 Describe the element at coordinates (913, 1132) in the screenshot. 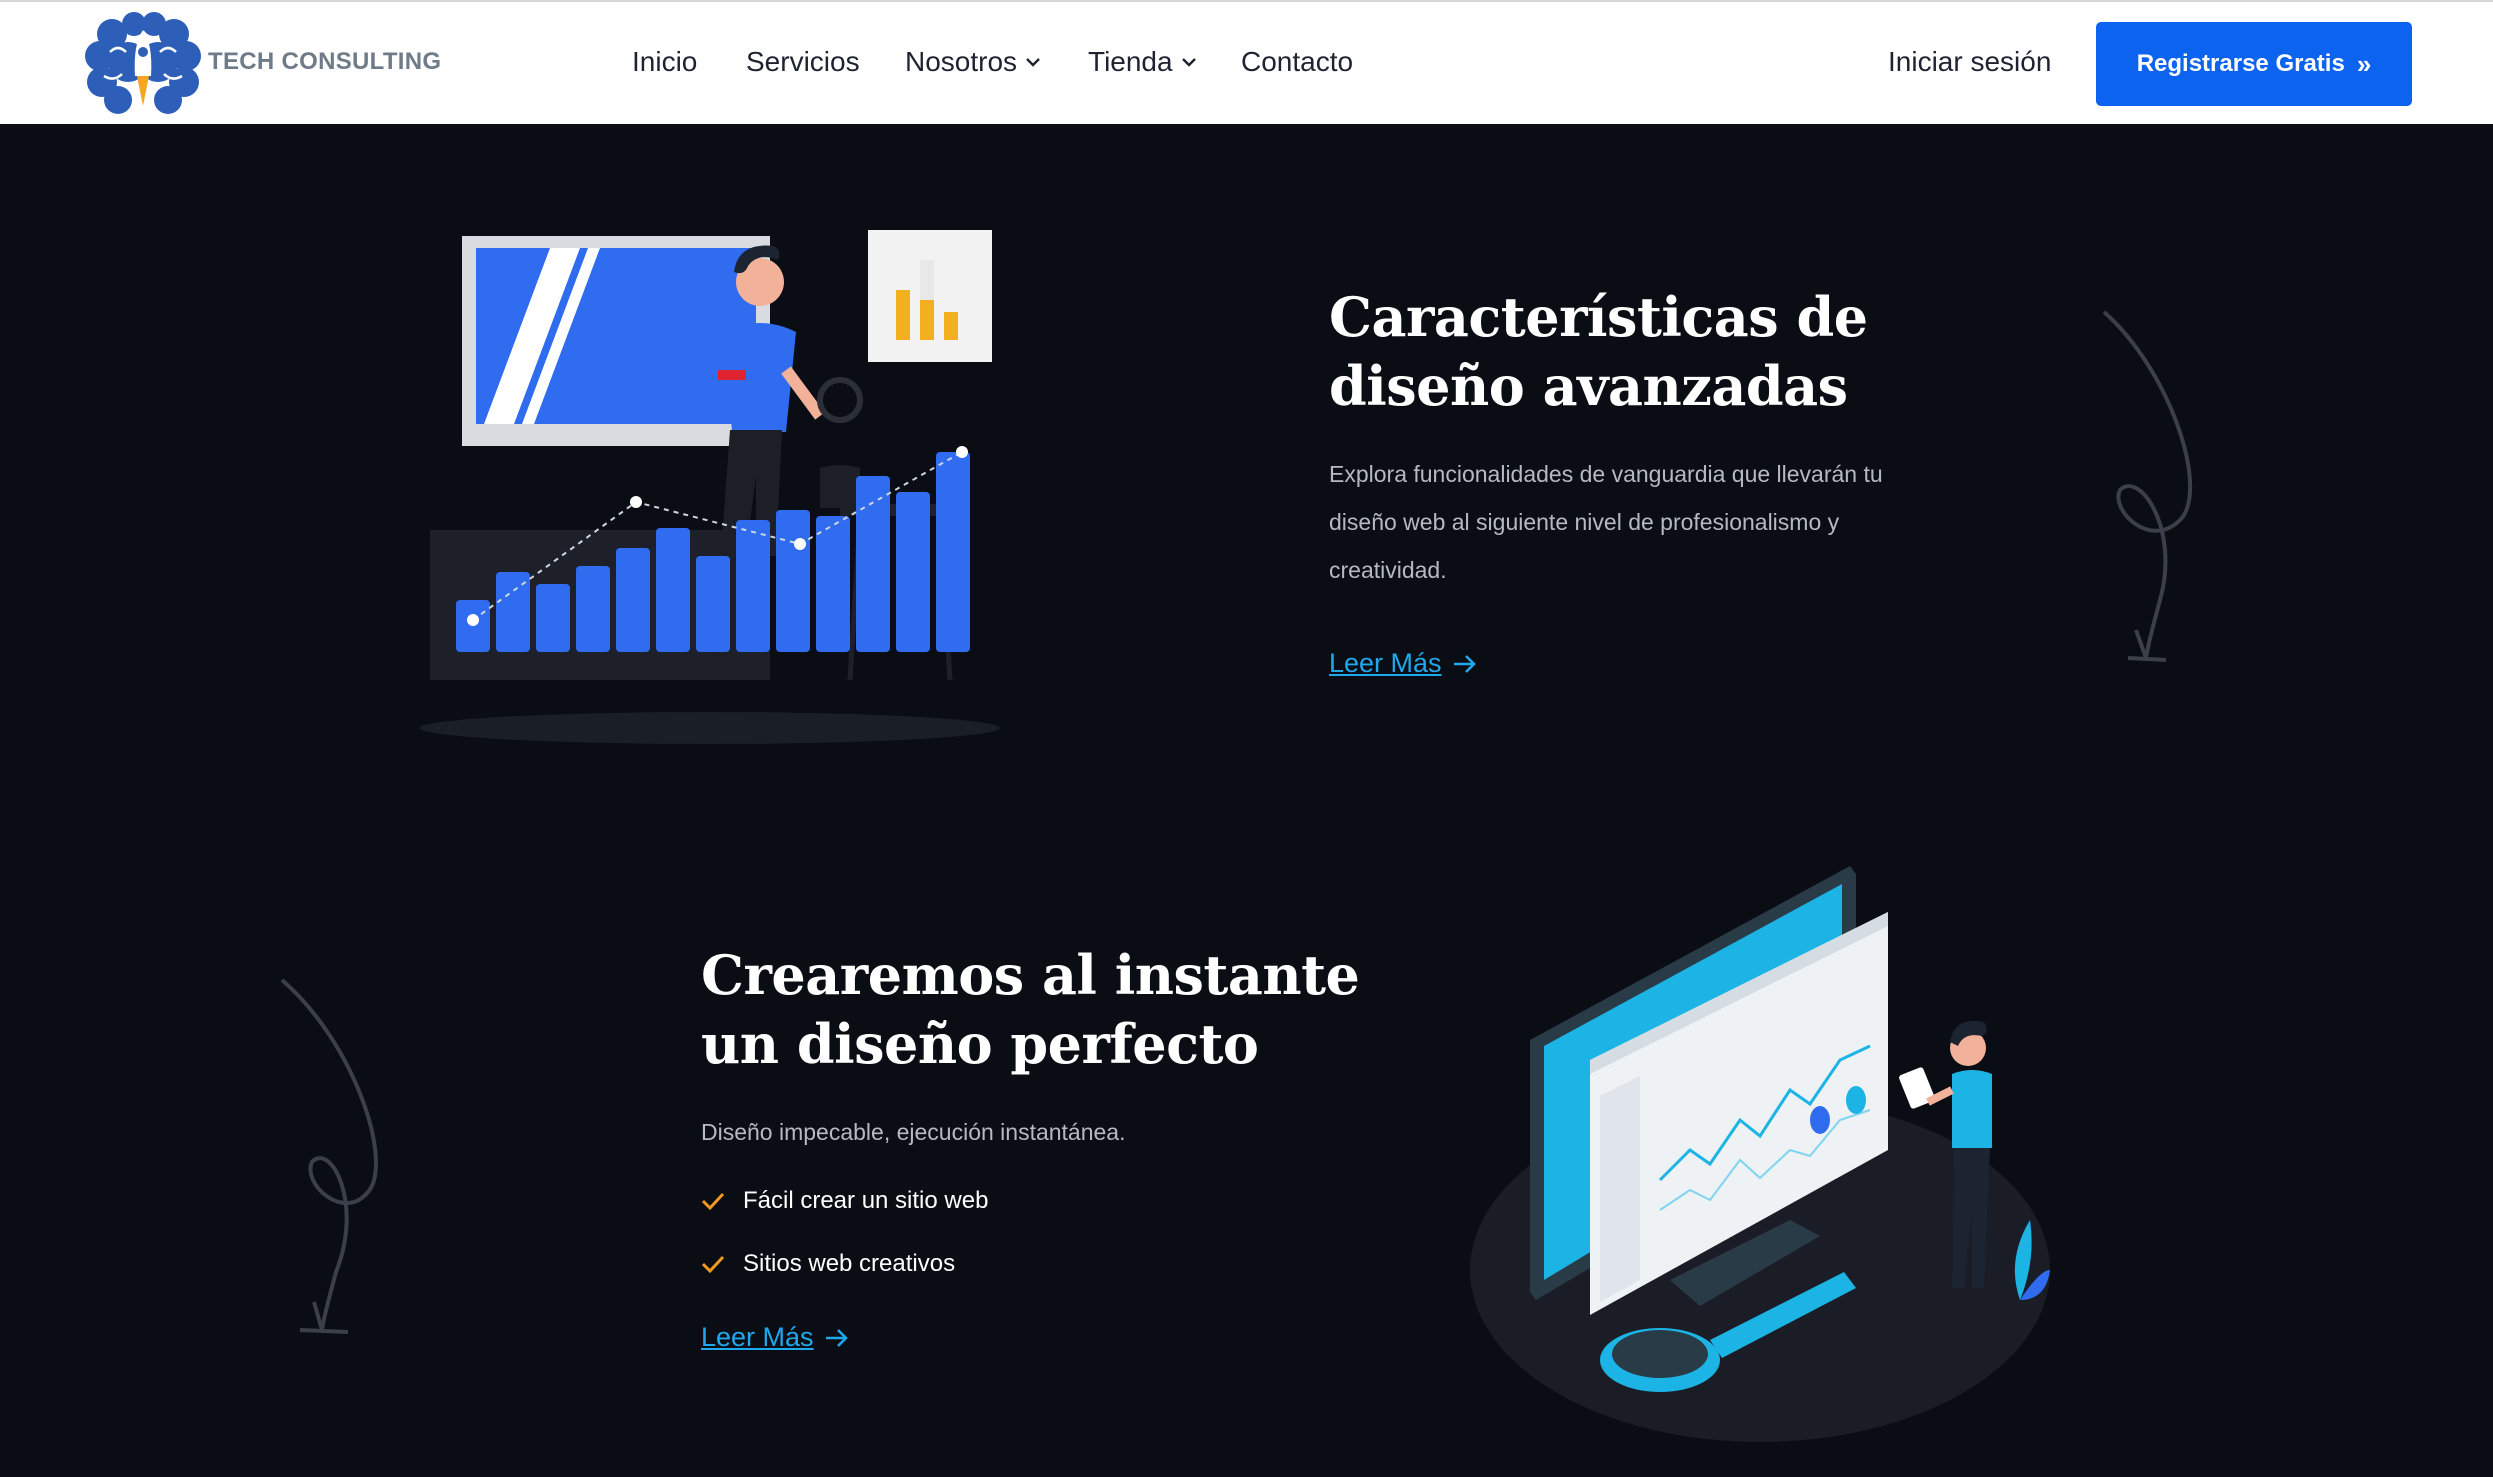

I see `instant-design-description: Diseño impecable, ejecución instantánea.` at that location.